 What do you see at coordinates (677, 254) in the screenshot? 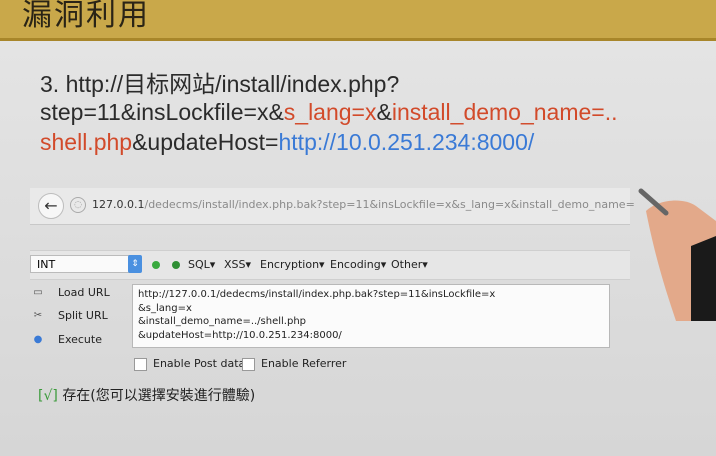
I see `presenter-hand-image` at bounding box center [677, 254].